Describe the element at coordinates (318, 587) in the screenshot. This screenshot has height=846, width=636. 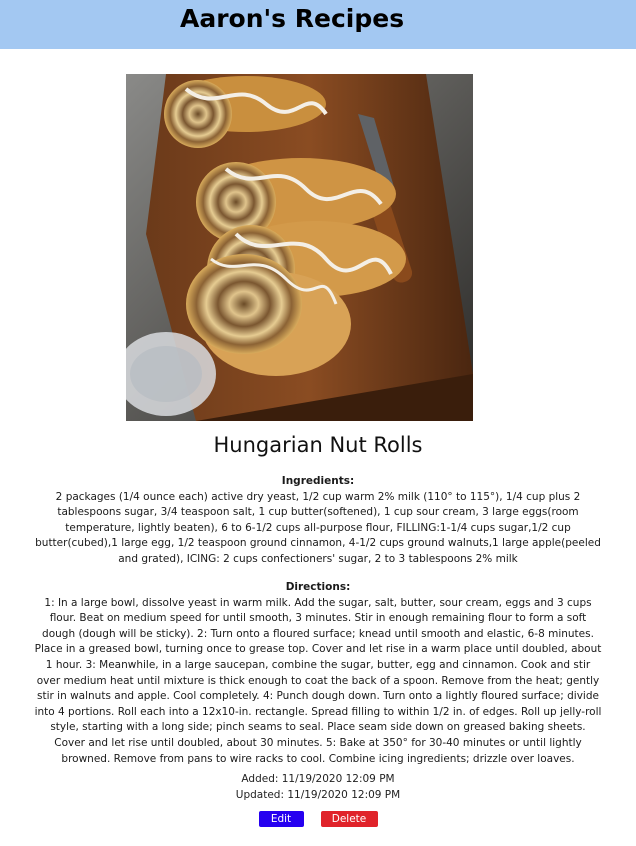
I see `directions-heading: Directions:` at that location.